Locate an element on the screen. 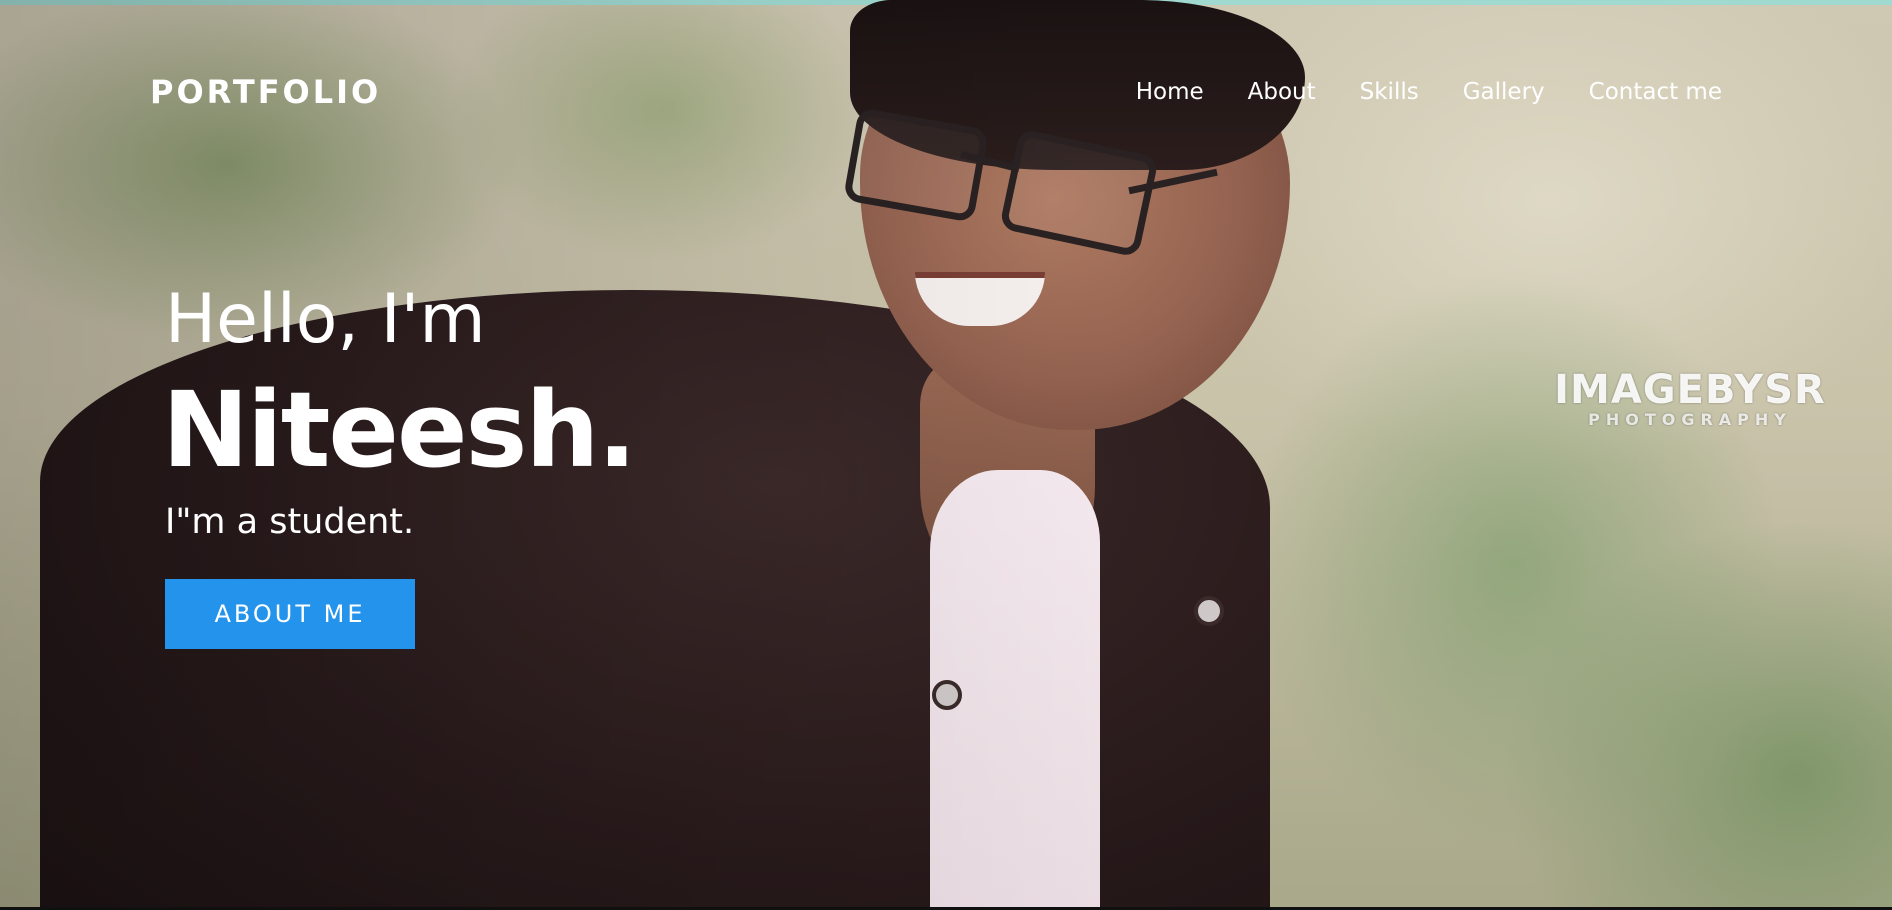 The image size is (1892, 910). hero-tagline: I"m a student. is located at coordinates (290, 522).